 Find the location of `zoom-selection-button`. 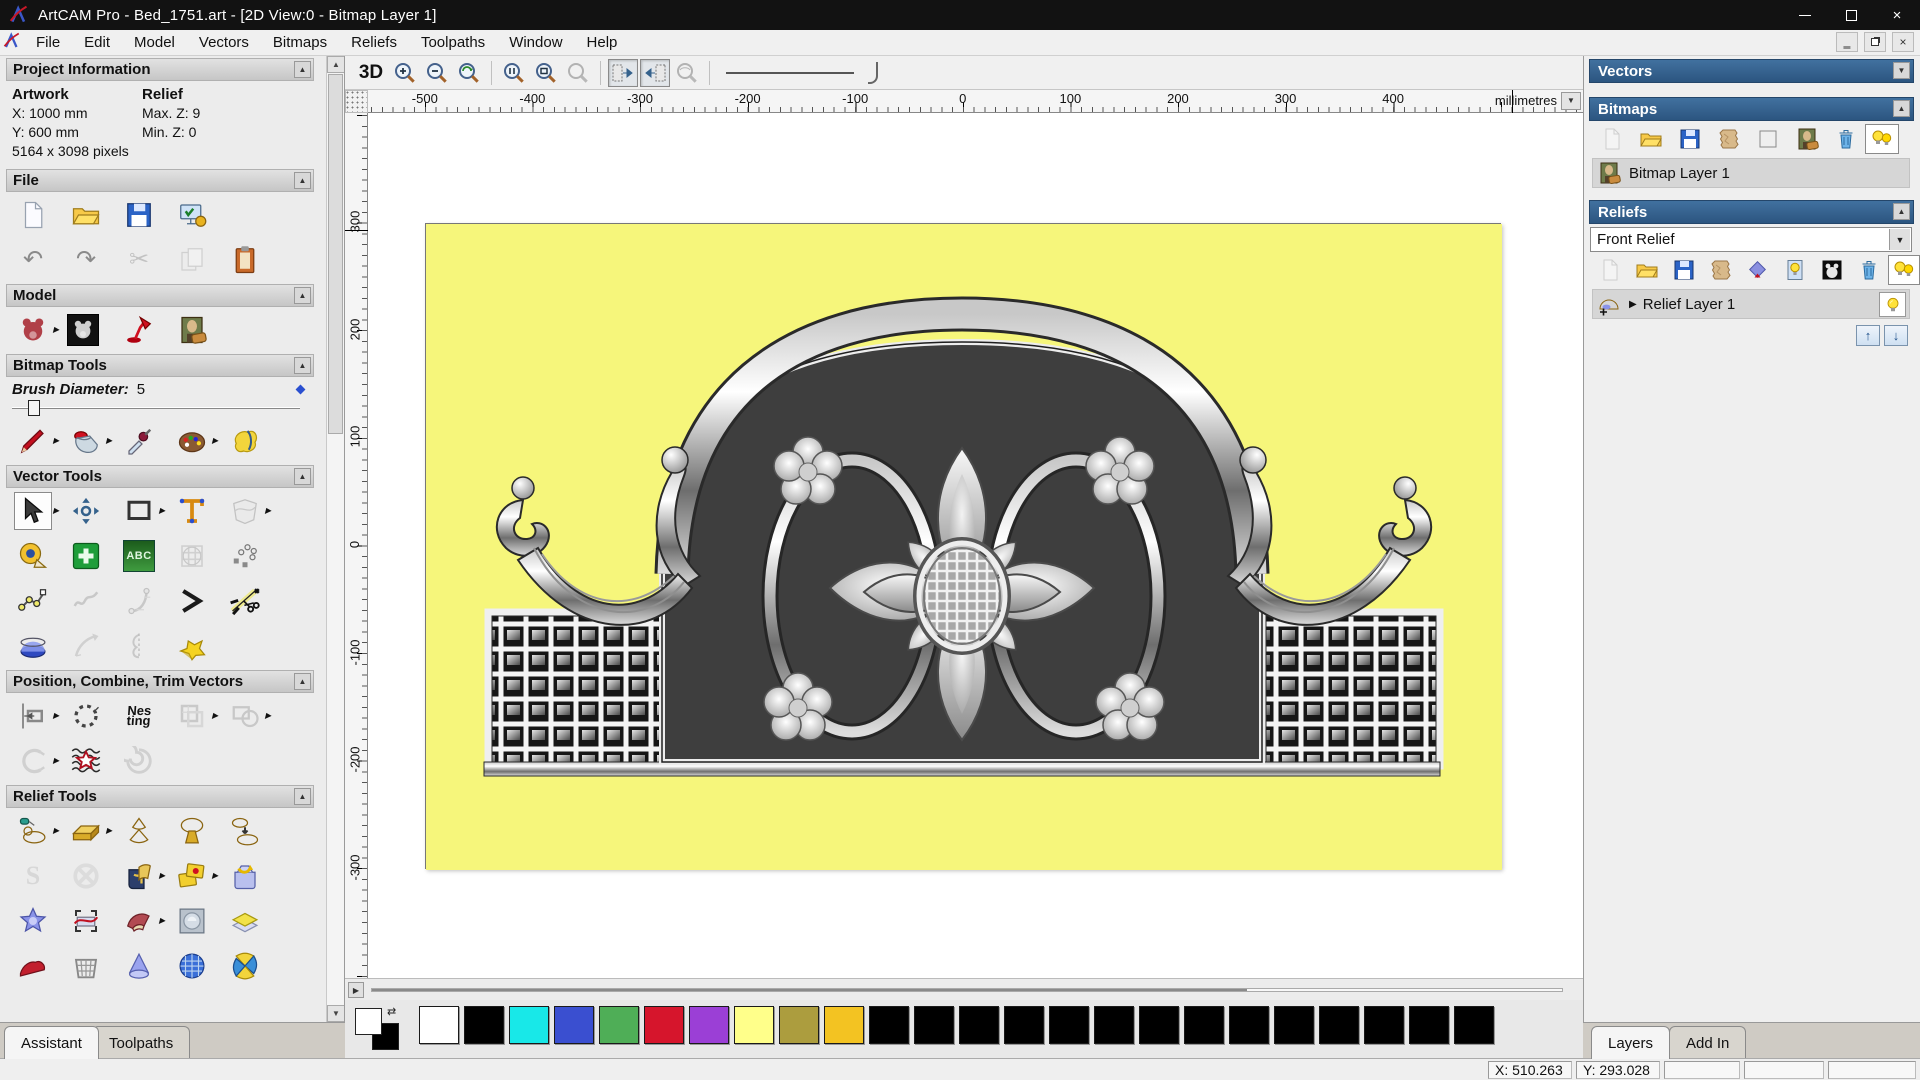

zoom-selection-button is located at coordinates (578, 73).